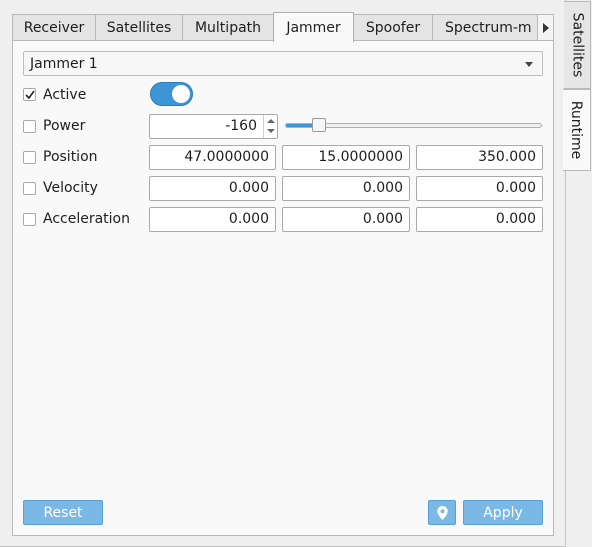  I want to click on tab-spectrum: Spectrum-m, so click(485, 27).